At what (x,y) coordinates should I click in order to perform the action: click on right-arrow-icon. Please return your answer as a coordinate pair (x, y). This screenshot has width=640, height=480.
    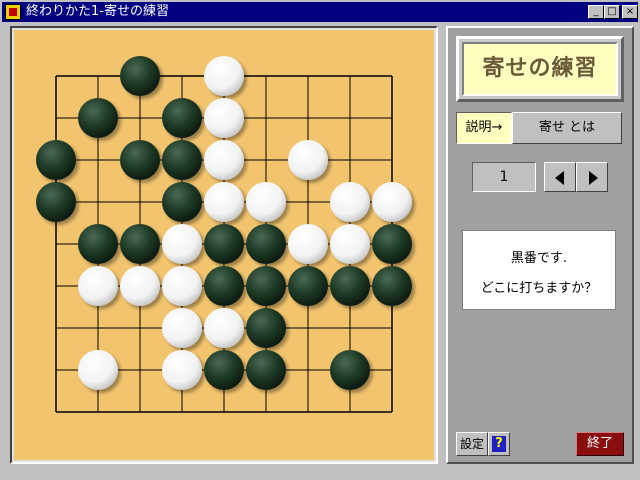
    Looking at the image, I should click on (593, 178).